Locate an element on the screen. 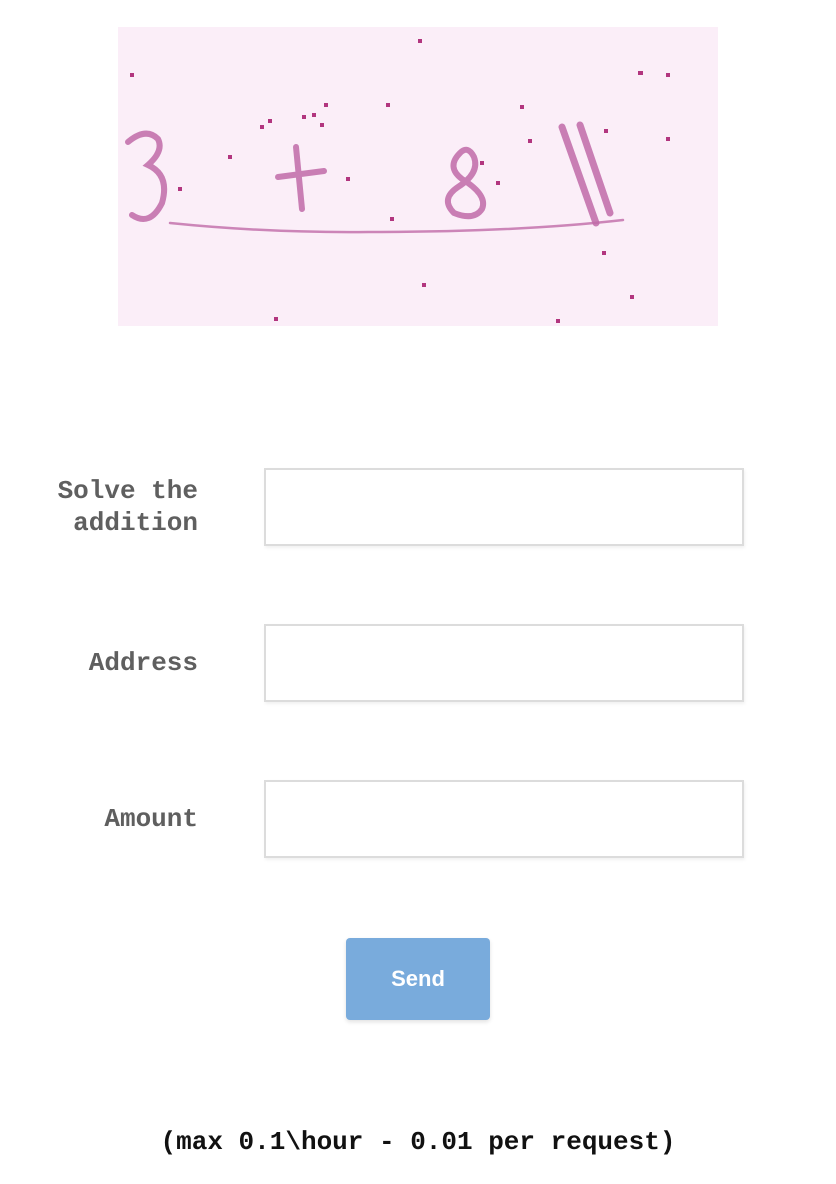 The image size is (836, 1184). amount-row: Amount is located at coordinates (418, 819).